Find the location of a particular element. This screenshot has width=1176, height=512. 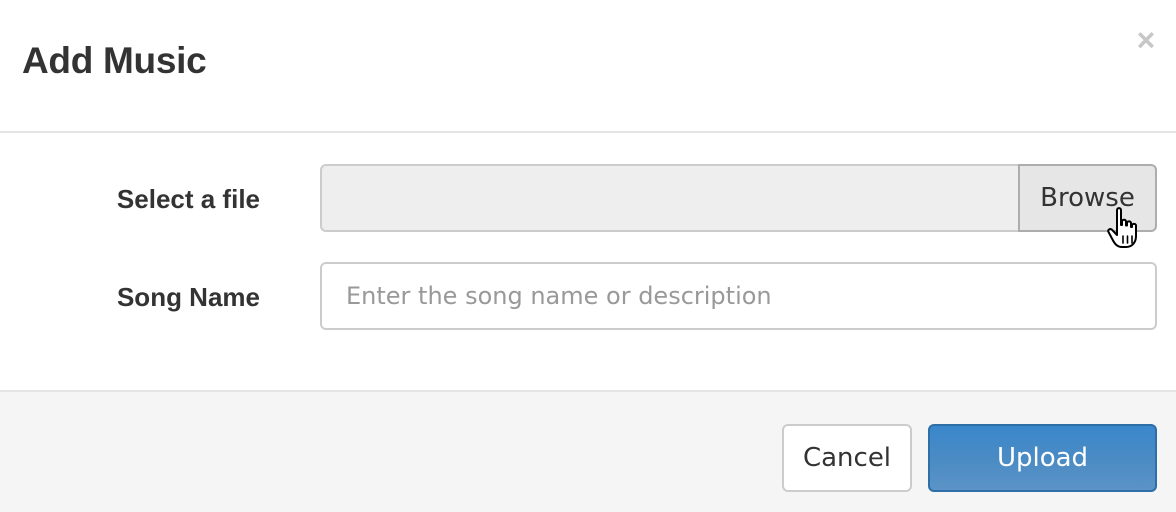

upload-button: Upload is located at coordinates (1042, 458).